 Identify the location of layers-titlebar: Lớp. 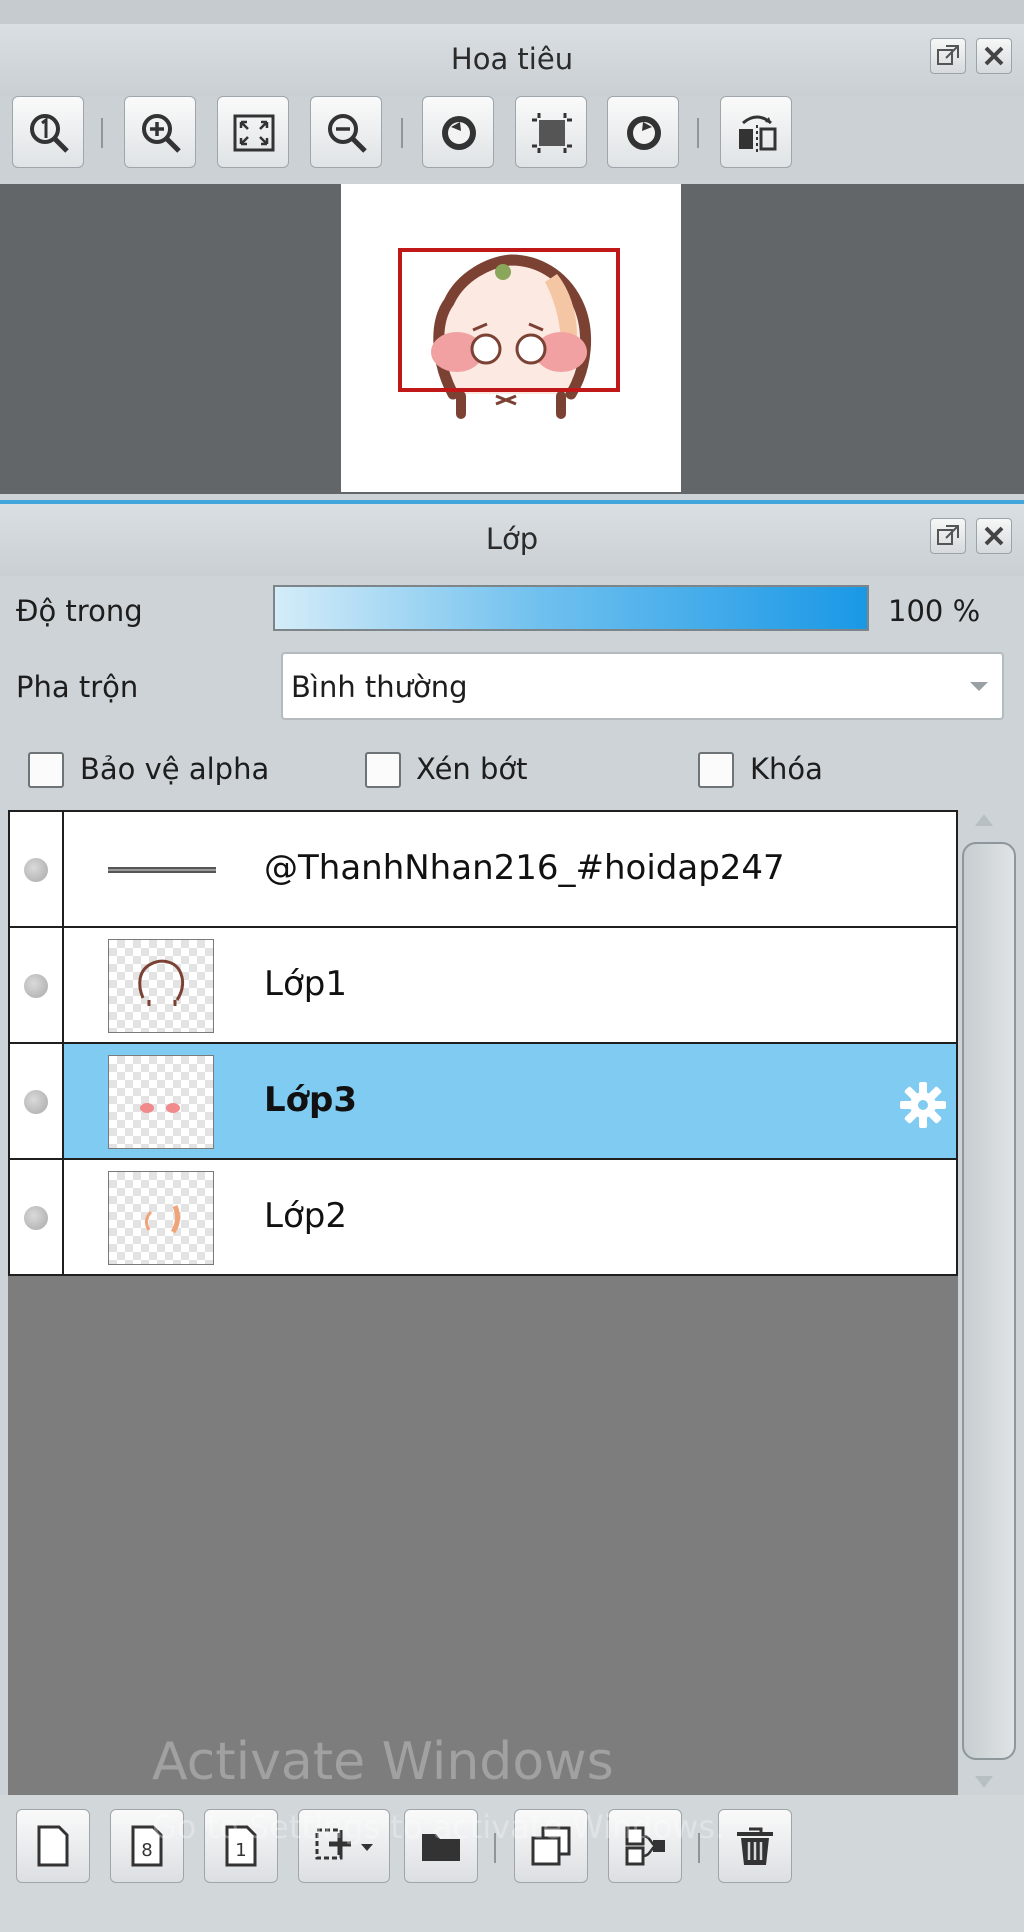
(512, 540).